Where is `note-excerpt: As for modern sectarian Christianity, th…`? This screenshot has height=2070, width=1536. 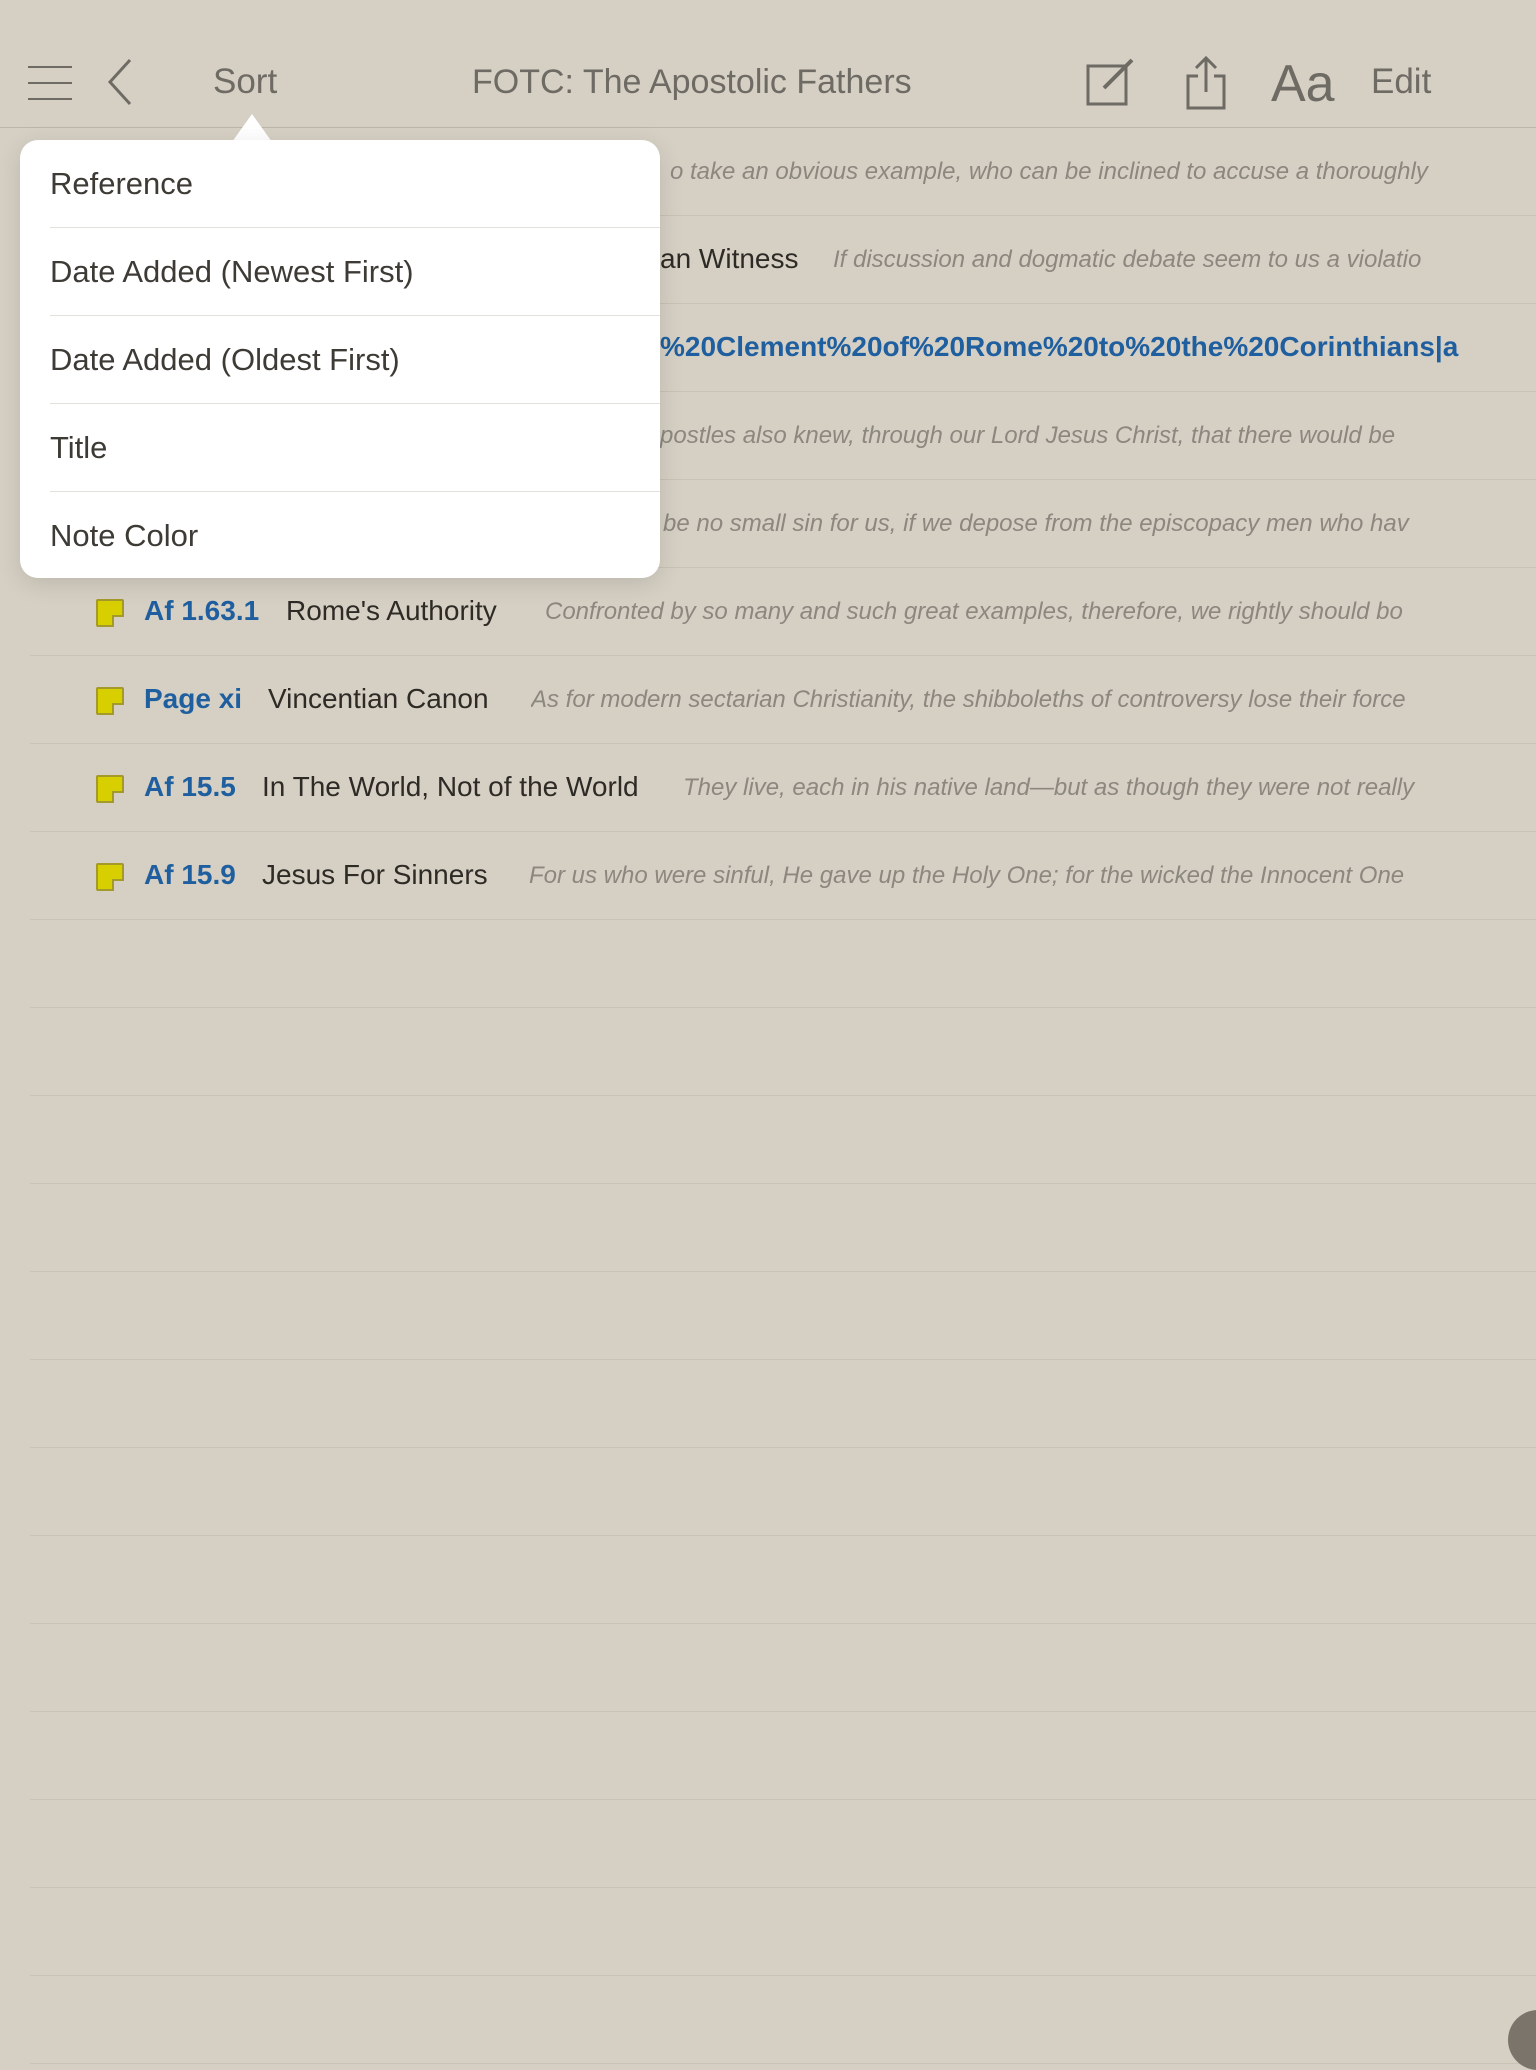 note-excerpt: As for modern sectarian Christianity, th… is located at coordinates (968, 699).